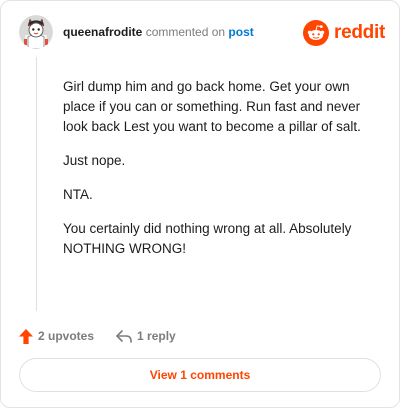 Image resolution: width=400 pixels, height=408 pixels. What do you see at coordinates (97, 336) in the screenshot?
I see `comment-actions: 2 upvotes 1 reply` at bounding box center [97, 336].